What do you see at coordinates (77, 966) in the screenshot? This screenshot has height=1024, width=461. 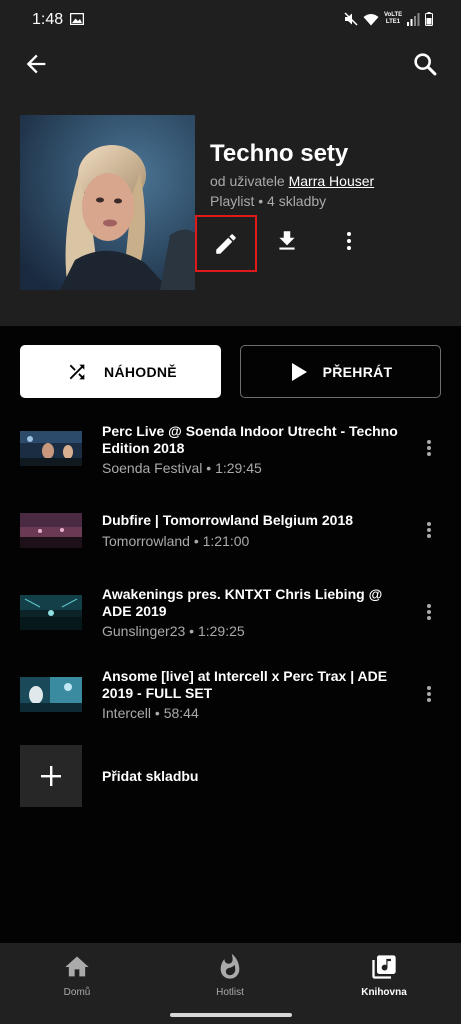 I see `home-icon` at bounding box center [77, 966].